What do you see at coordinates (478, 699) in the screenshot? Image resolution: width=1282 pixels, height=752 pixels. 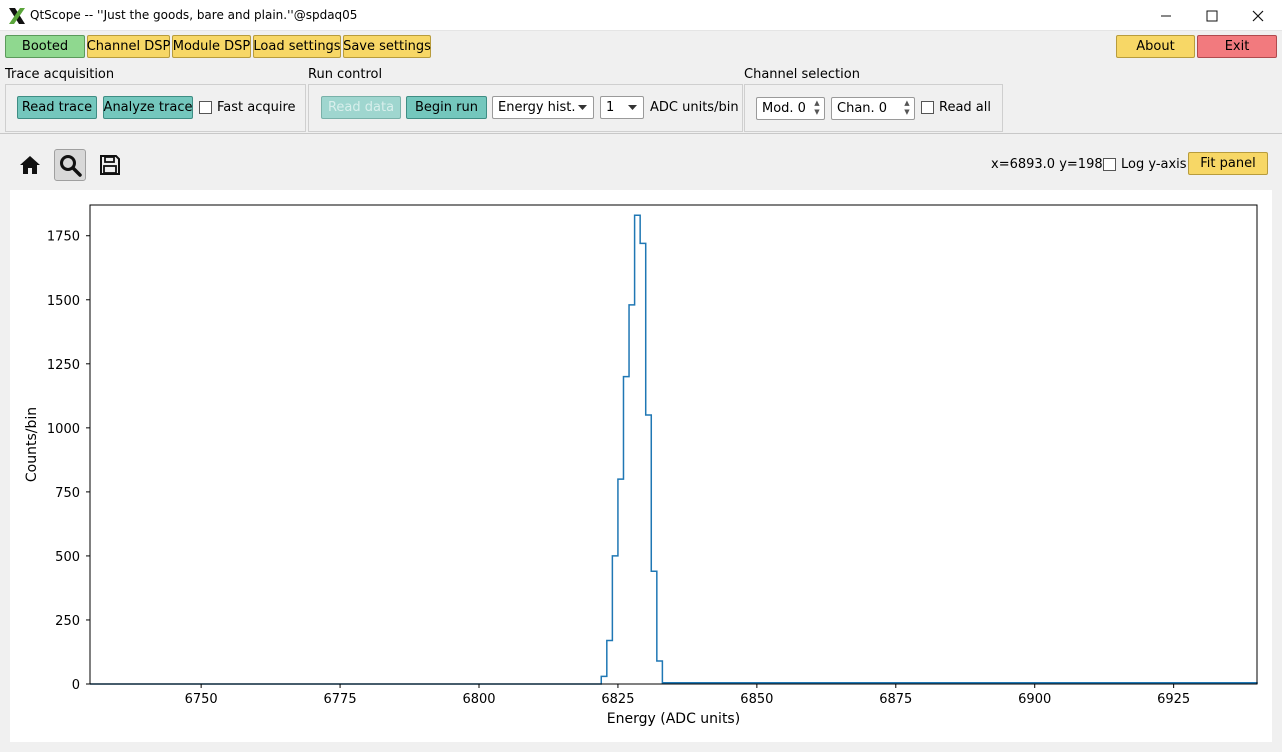 I see `x-tick-label: 6800` at bounding box center [478, 699].